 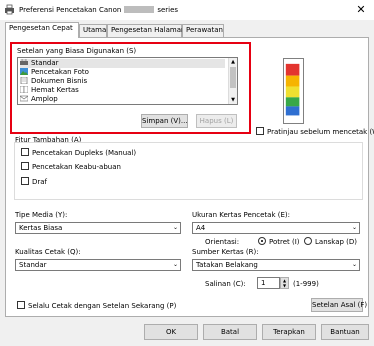 I want to click on page-preview-image, so click(x=293, y=91).